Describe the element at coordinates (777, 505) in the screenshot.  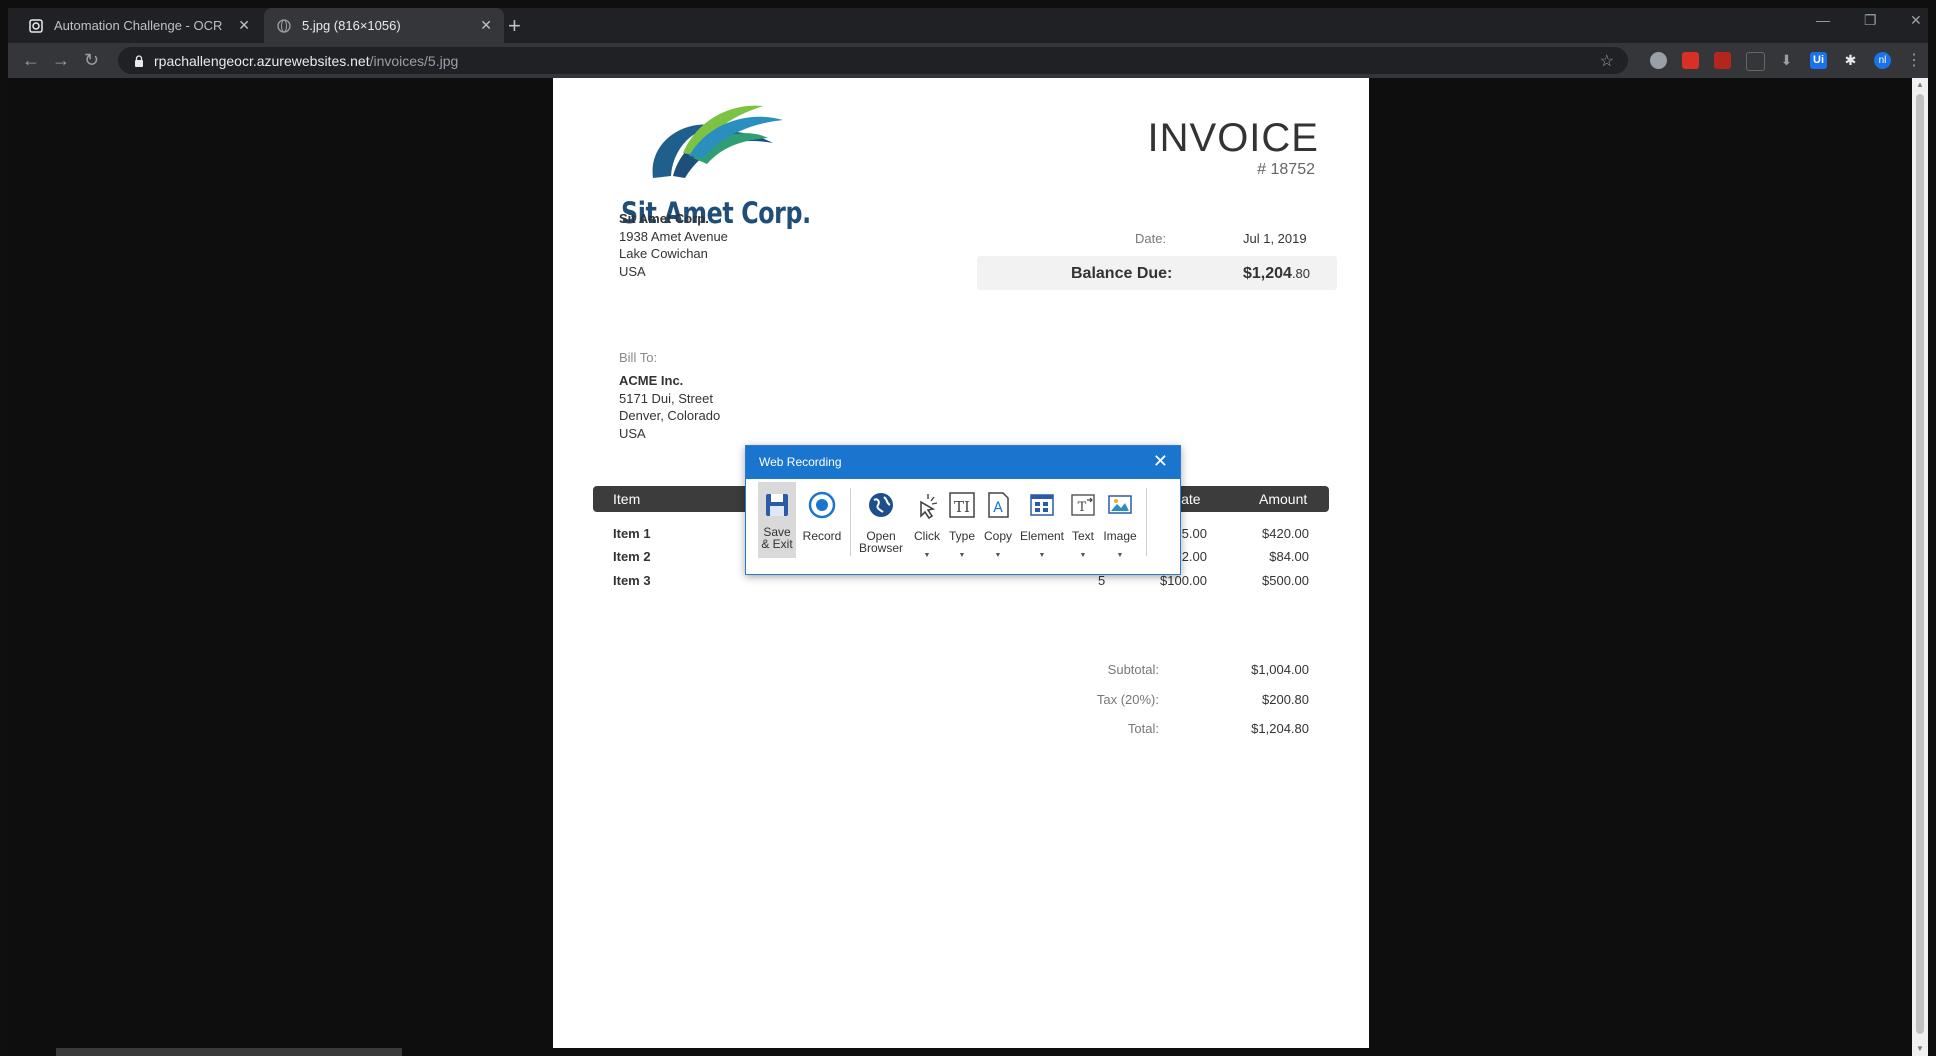
I see `save-icon` at that location.